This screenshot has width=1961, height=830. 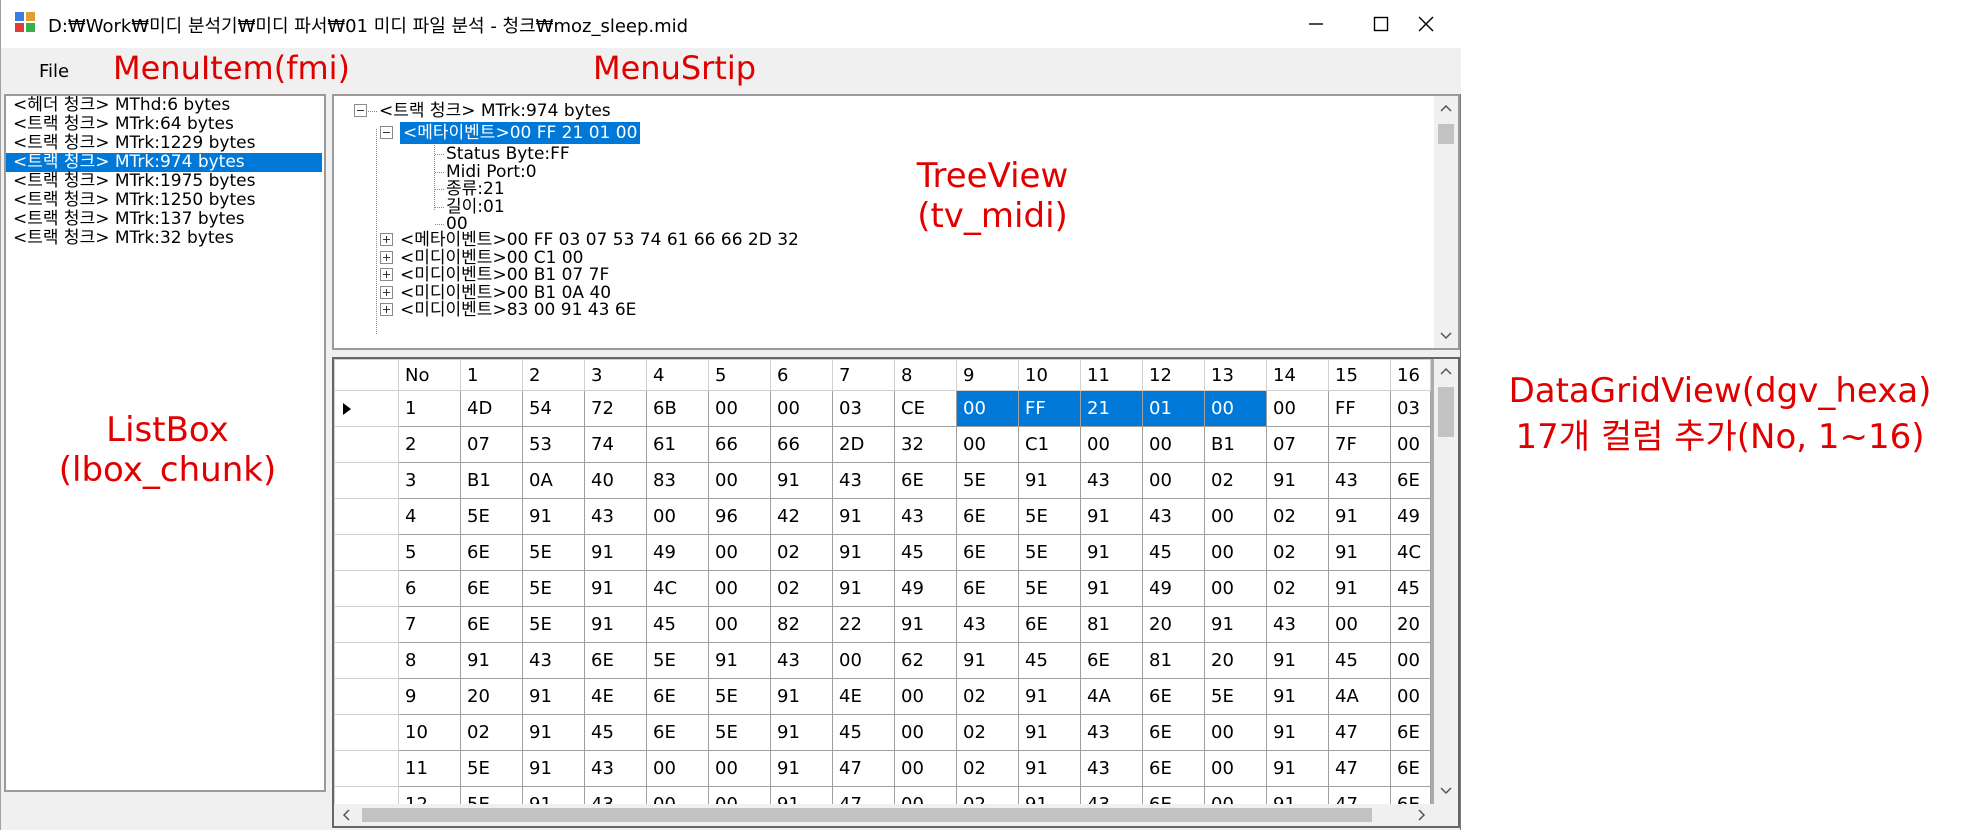 I want to click on row-number-cell: 3, so click(x=429, y=480).